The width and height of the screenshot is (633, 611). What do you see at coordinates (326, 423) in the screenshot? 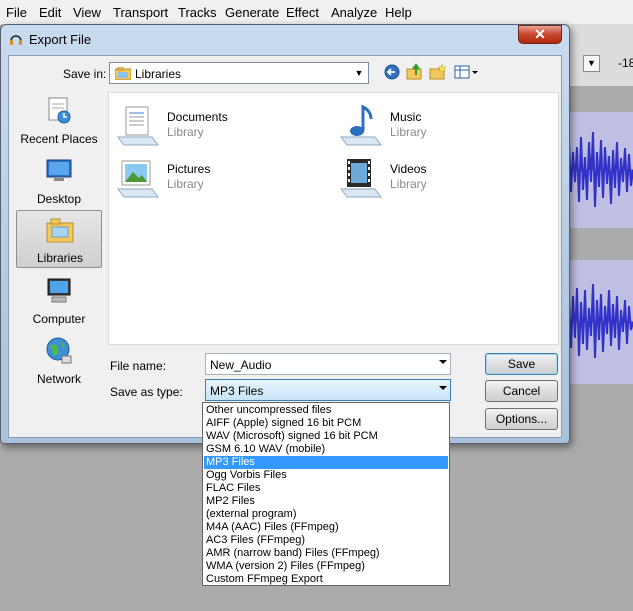
I see `save-as-type-option: AIFF (Apple) signed 16 bit PCM` at bounding box center [326, 423].